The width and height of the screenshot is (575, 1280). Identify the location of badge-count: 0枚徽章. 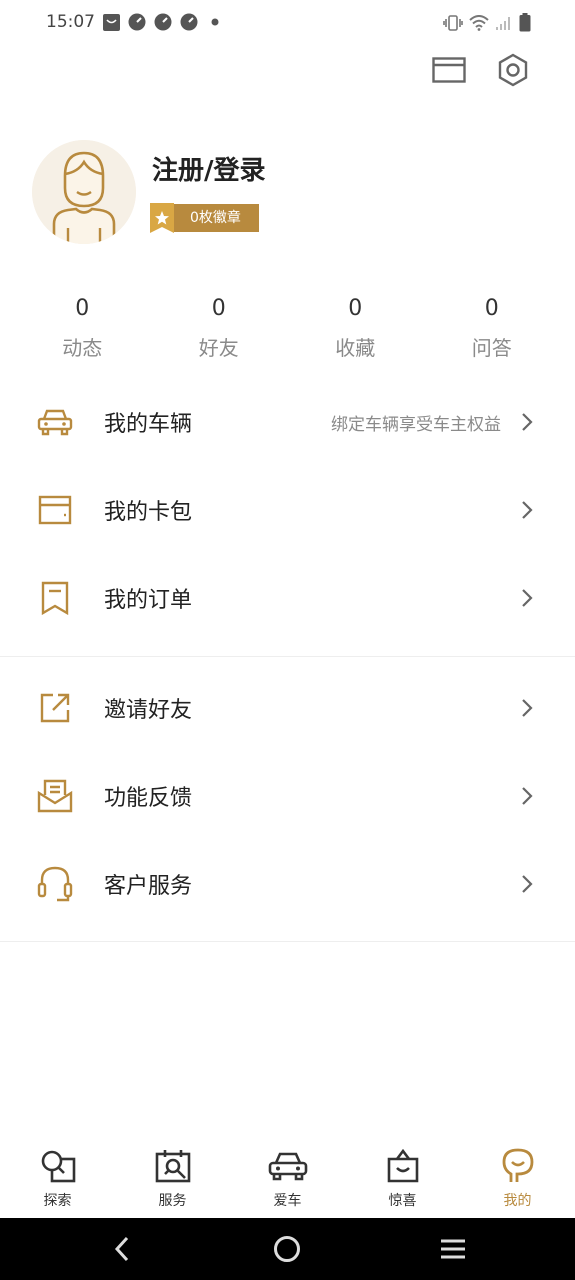
(204, 218).